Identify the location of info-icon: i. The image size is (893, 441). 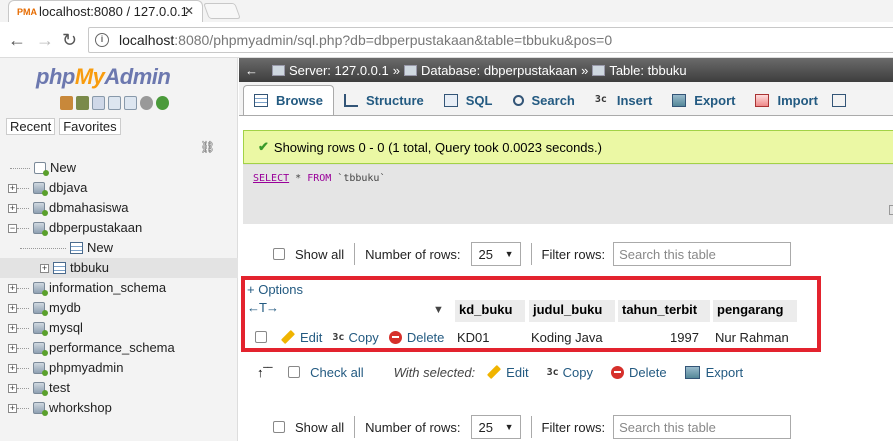
(102, 40).